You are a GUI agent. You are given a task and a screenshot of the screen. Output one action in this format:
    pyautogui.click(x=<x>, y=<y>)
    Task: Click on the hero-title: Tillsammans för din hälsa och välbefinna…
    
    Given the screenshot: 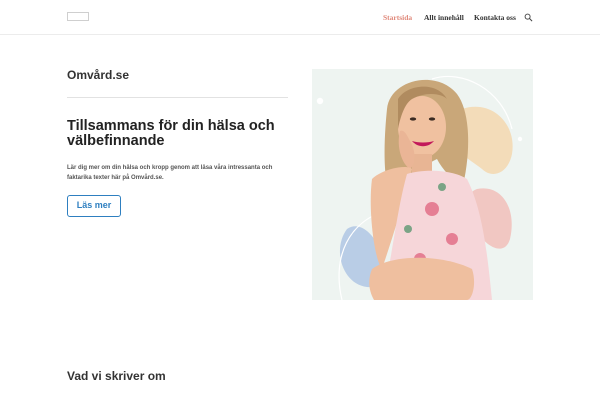 What is the action you would take?
    pyautogui.click(x=171, y=133)
    